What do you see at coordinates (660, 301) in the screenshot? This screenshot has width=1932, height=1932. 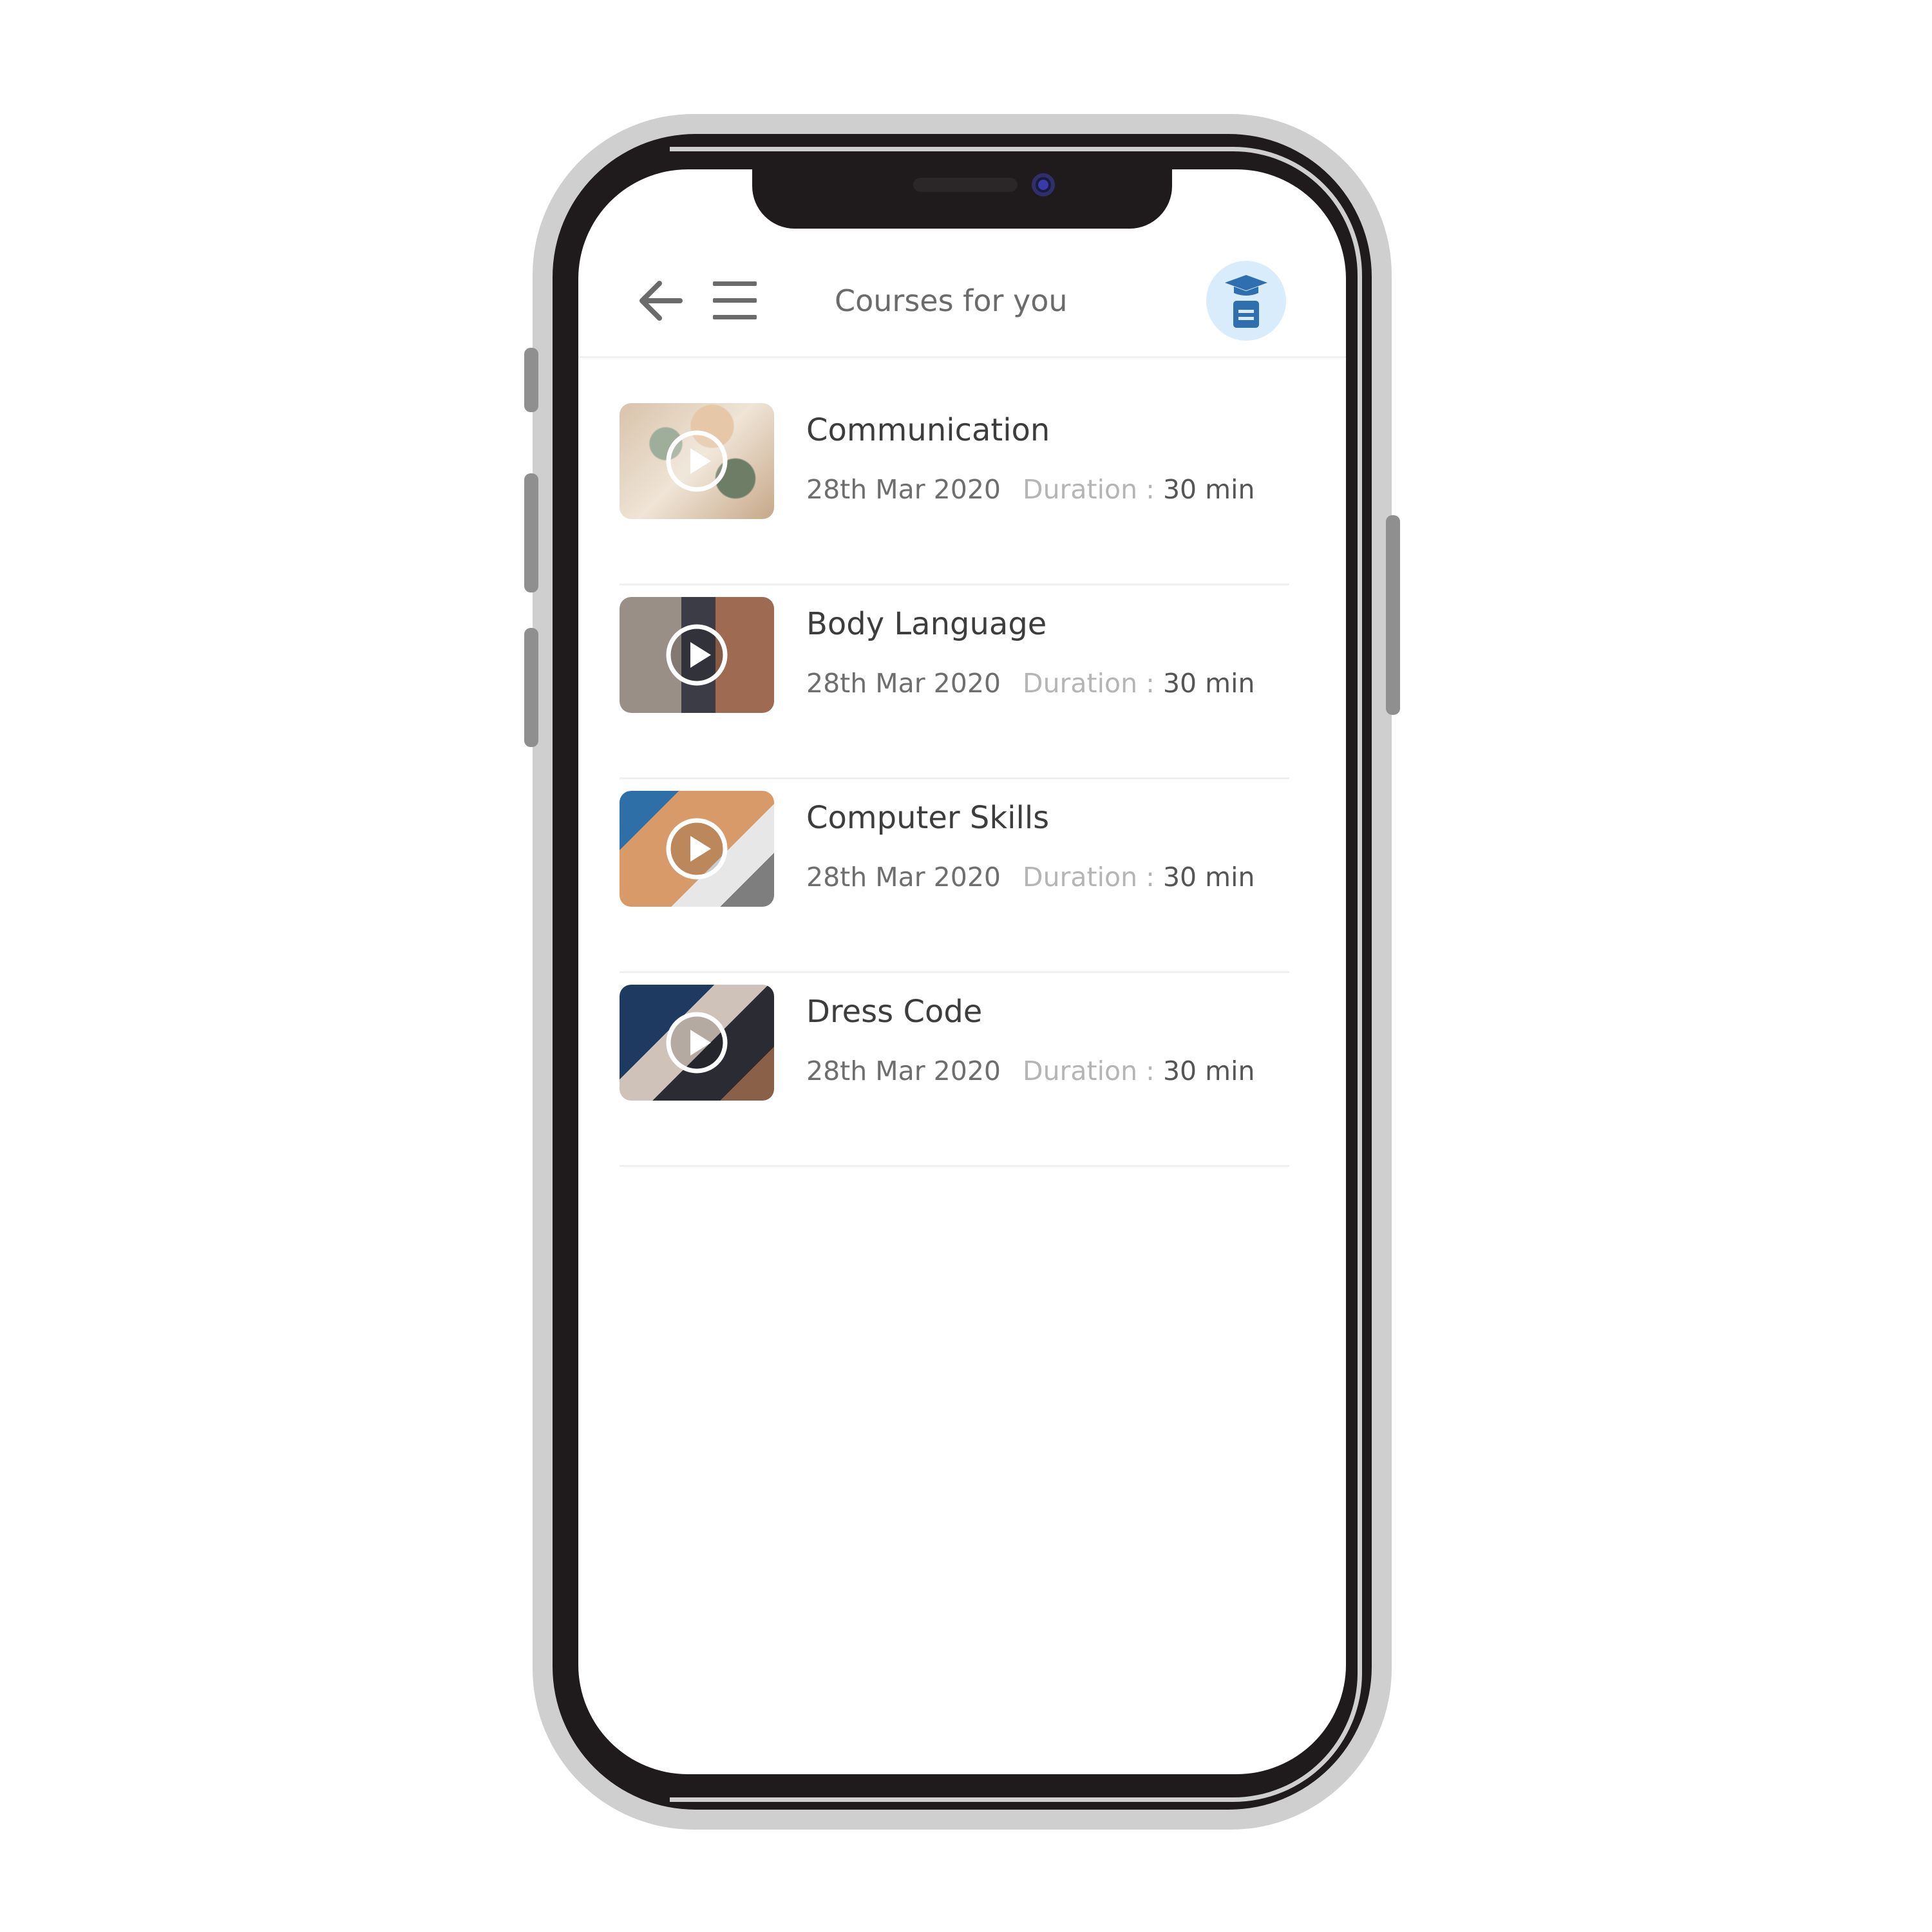 I see `arrow-left-icon` at bounding box center [660, 301].